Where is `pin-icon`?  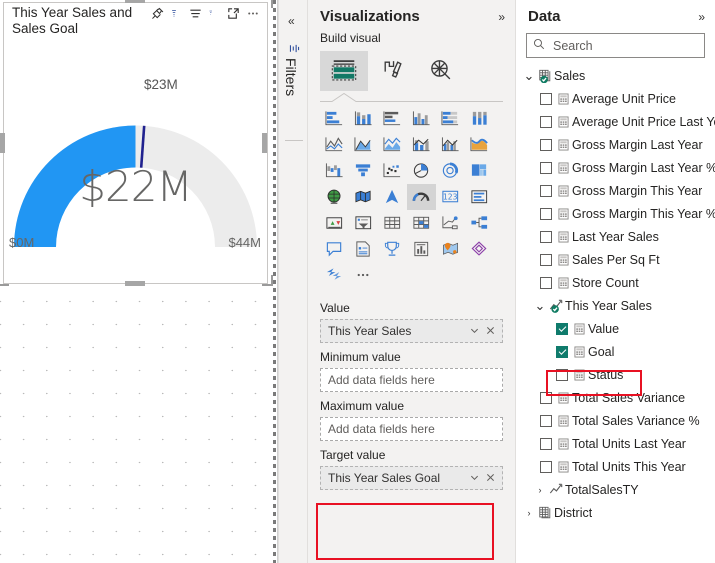 pin-icon is located at coordinates (157, 13).